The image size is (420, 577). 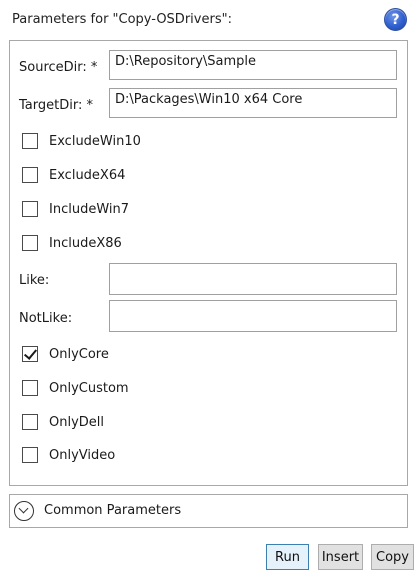 What do you see at coordinates (34, 280) in the screenshot?
I see `like-label: Like:` at bounding box center [34, 280].